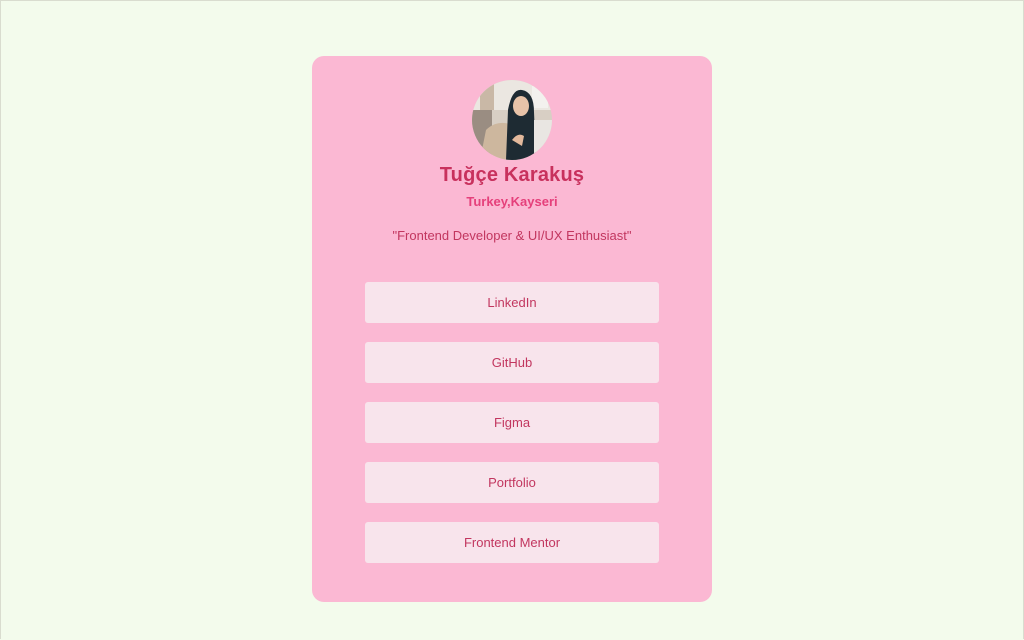 This screenshot has width=1024, height=640. I want to click on avatar, so click(512, 120).